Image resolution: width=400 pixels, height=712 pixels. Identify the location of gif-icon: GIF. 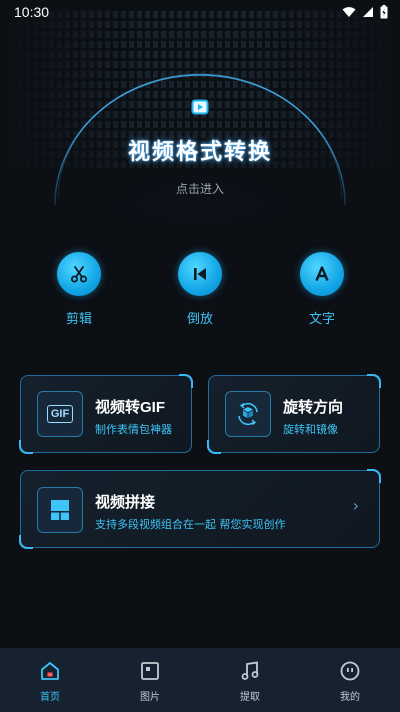
(60, 414).